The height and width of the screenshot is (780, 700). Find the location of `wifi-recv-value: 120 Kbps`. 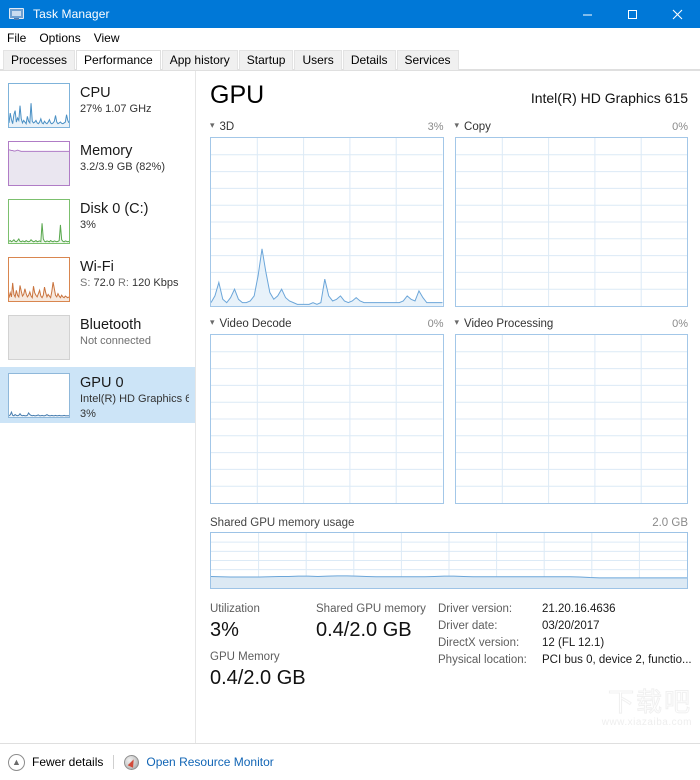

wifi-recv-value: 120 Kbps is located at coordinates (155, 283).